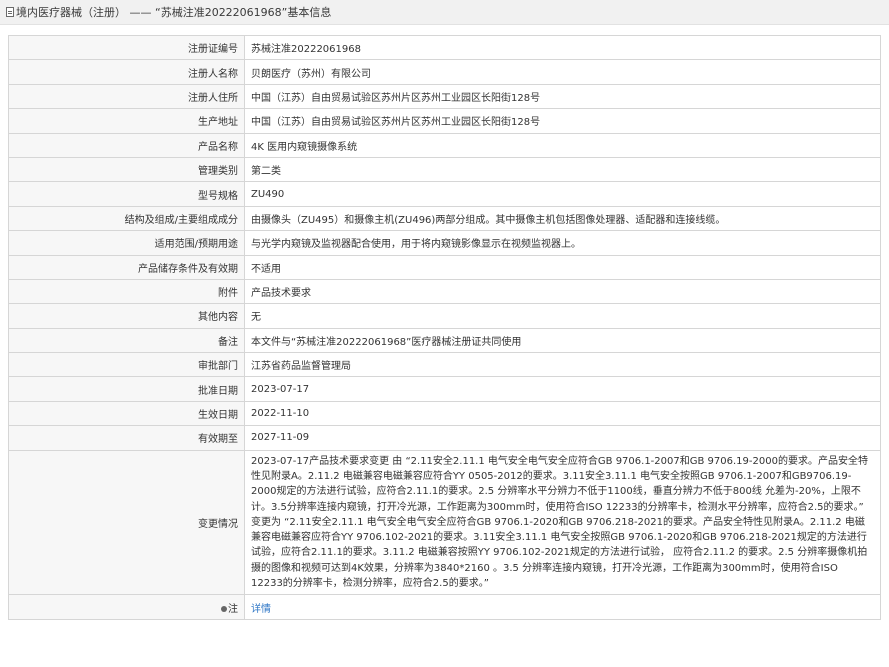 The height and width of the screenshot is (667, 889). What do you see at coordinates (126, 72) in the screenshot?
I see `row-label: 注册人名称` at bounding box center [126, 72].